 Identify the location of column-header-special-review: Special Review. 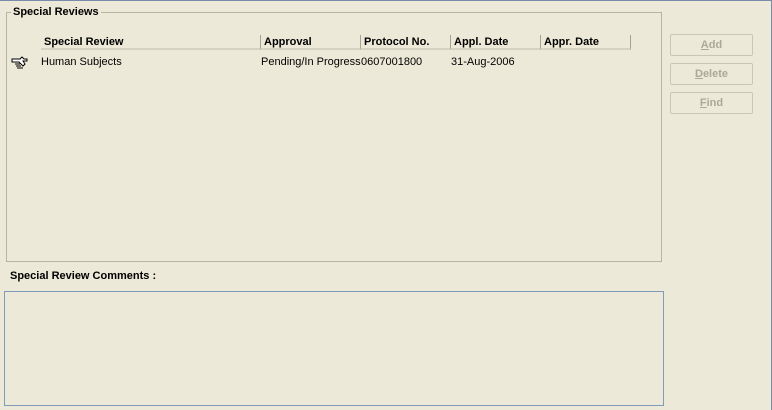
(151, 42).